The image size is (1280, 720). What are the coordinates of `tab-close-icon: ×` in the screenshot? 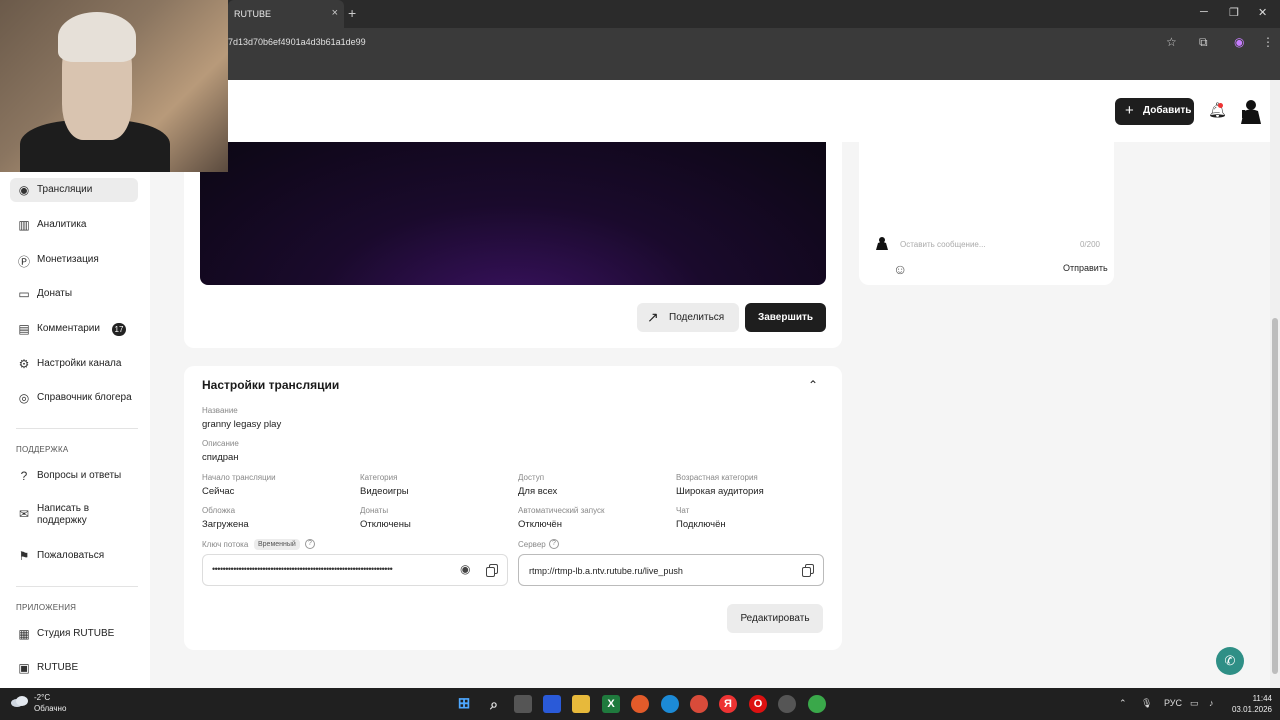 It's located at (335, 13).